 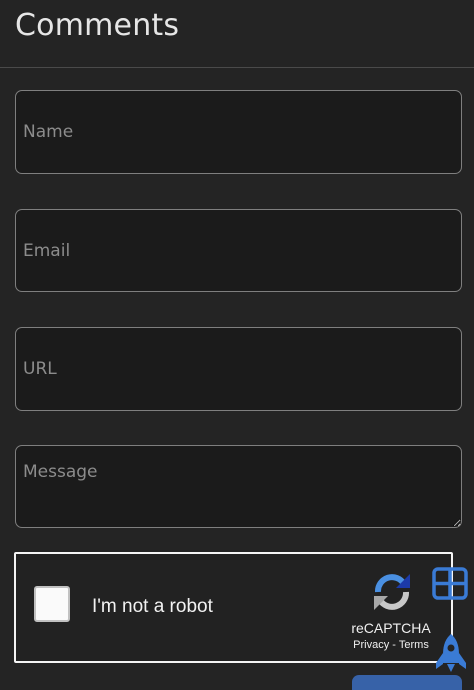 What do you see at coordinates (97, 25) in the screenshot?
I see `page-title: Comments` at bounding box center [97, 25].